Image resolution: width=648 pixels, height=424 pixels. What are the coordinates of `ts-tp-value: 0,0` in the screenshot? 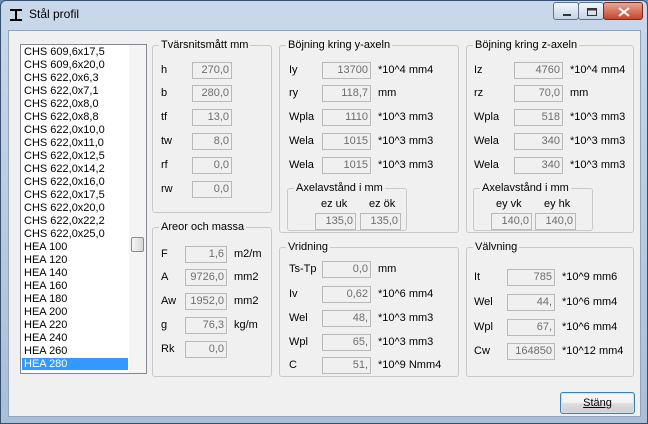 It's located at (346, 269).